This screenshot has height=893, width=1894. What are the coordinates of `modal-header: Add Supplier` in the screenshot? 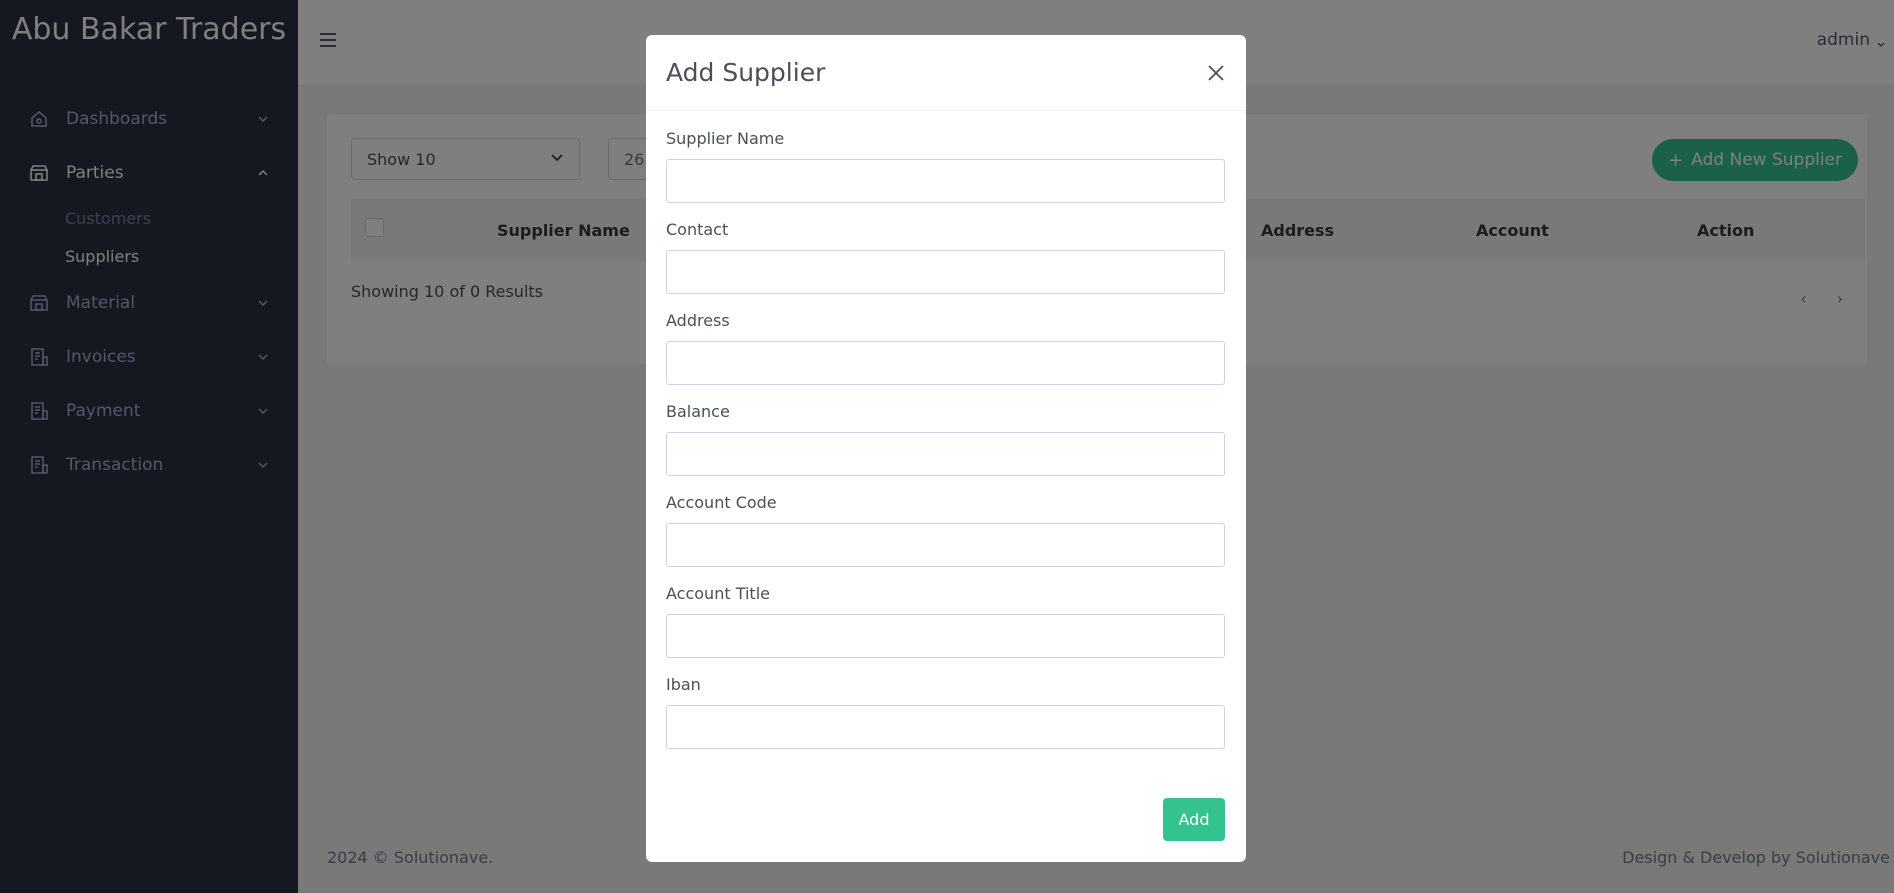 It's located at (946, 73).